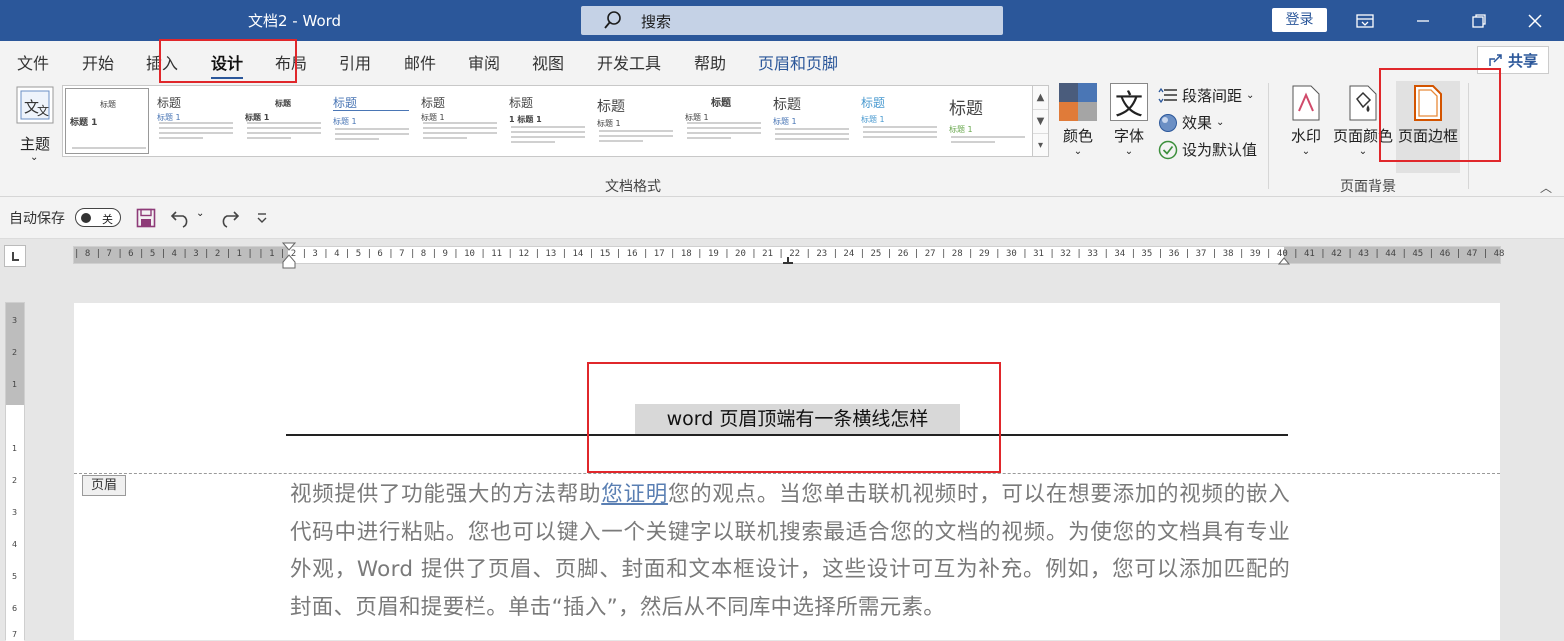 The image size is (1564, 641). I want to click on themes-label: 主题, so click(34, 144).